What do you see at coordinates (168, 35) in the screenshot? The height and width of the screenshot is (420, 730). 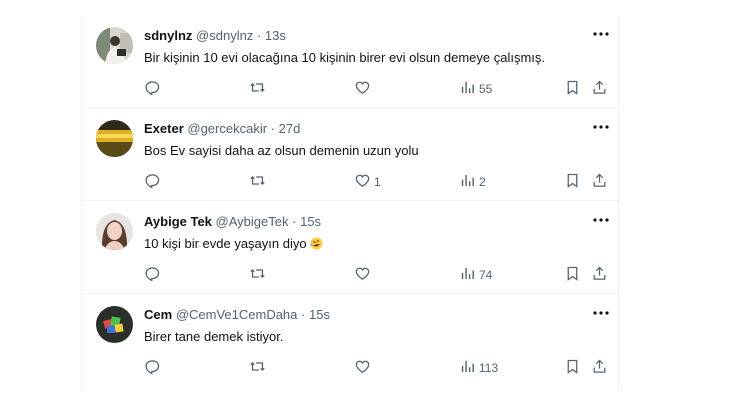 I see `display-name: sdnylnz` at bounding box center [168, 35].